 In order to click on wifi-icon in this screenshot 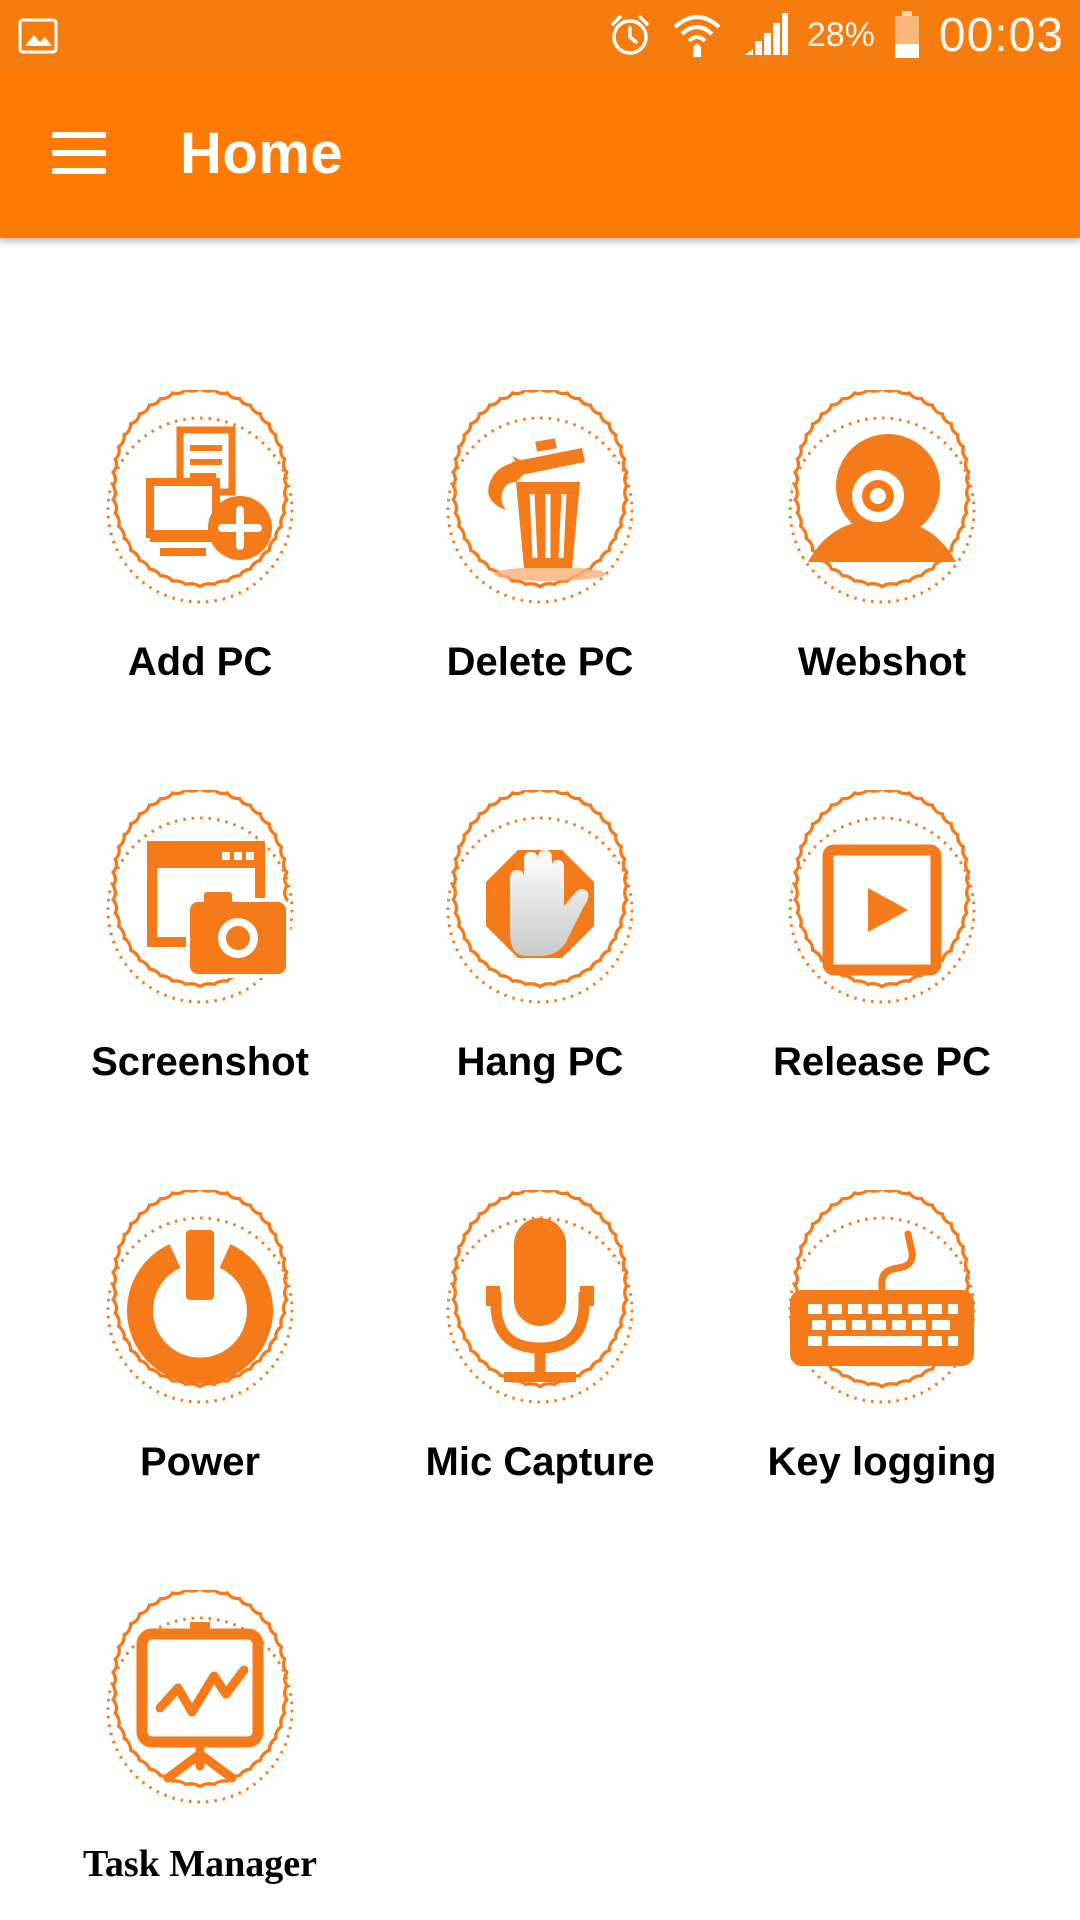, I will do `click(697, 36)`.